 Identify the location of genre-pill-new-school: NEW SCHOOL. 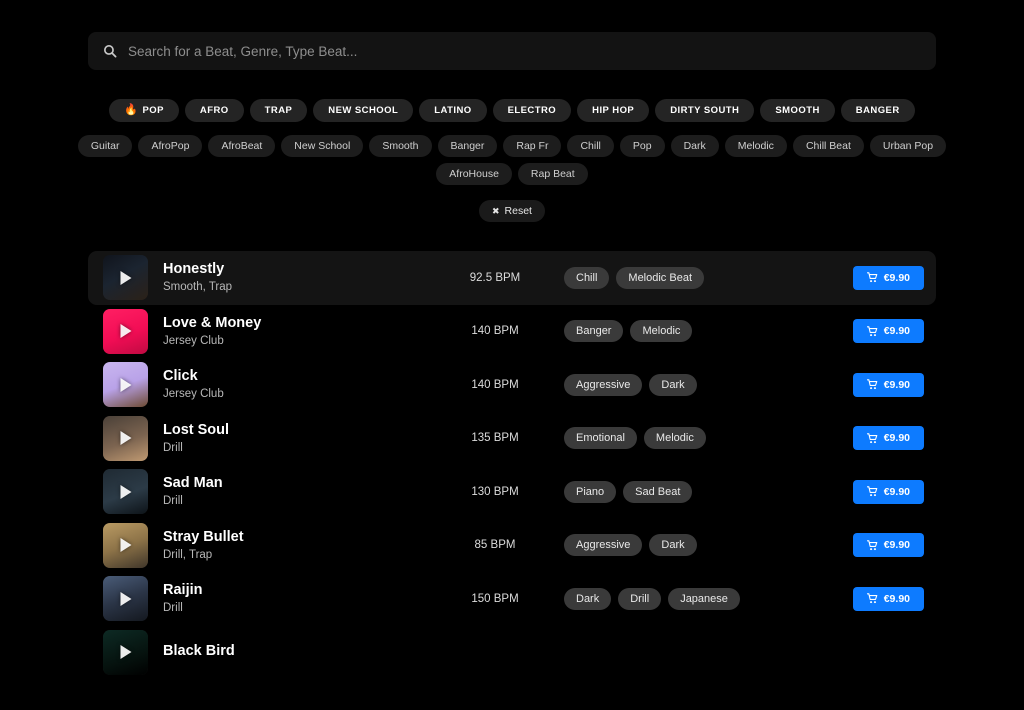
(363, 110).